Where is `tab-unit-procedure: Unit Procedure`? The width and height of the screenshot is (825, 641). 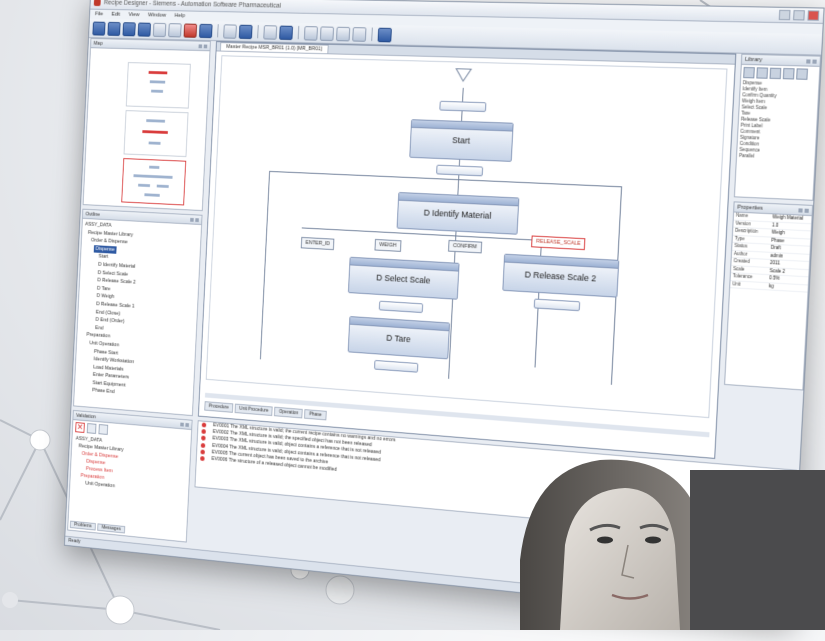 tab-unit-procedure: Unit Procedure is located at coordinates (254, 410).